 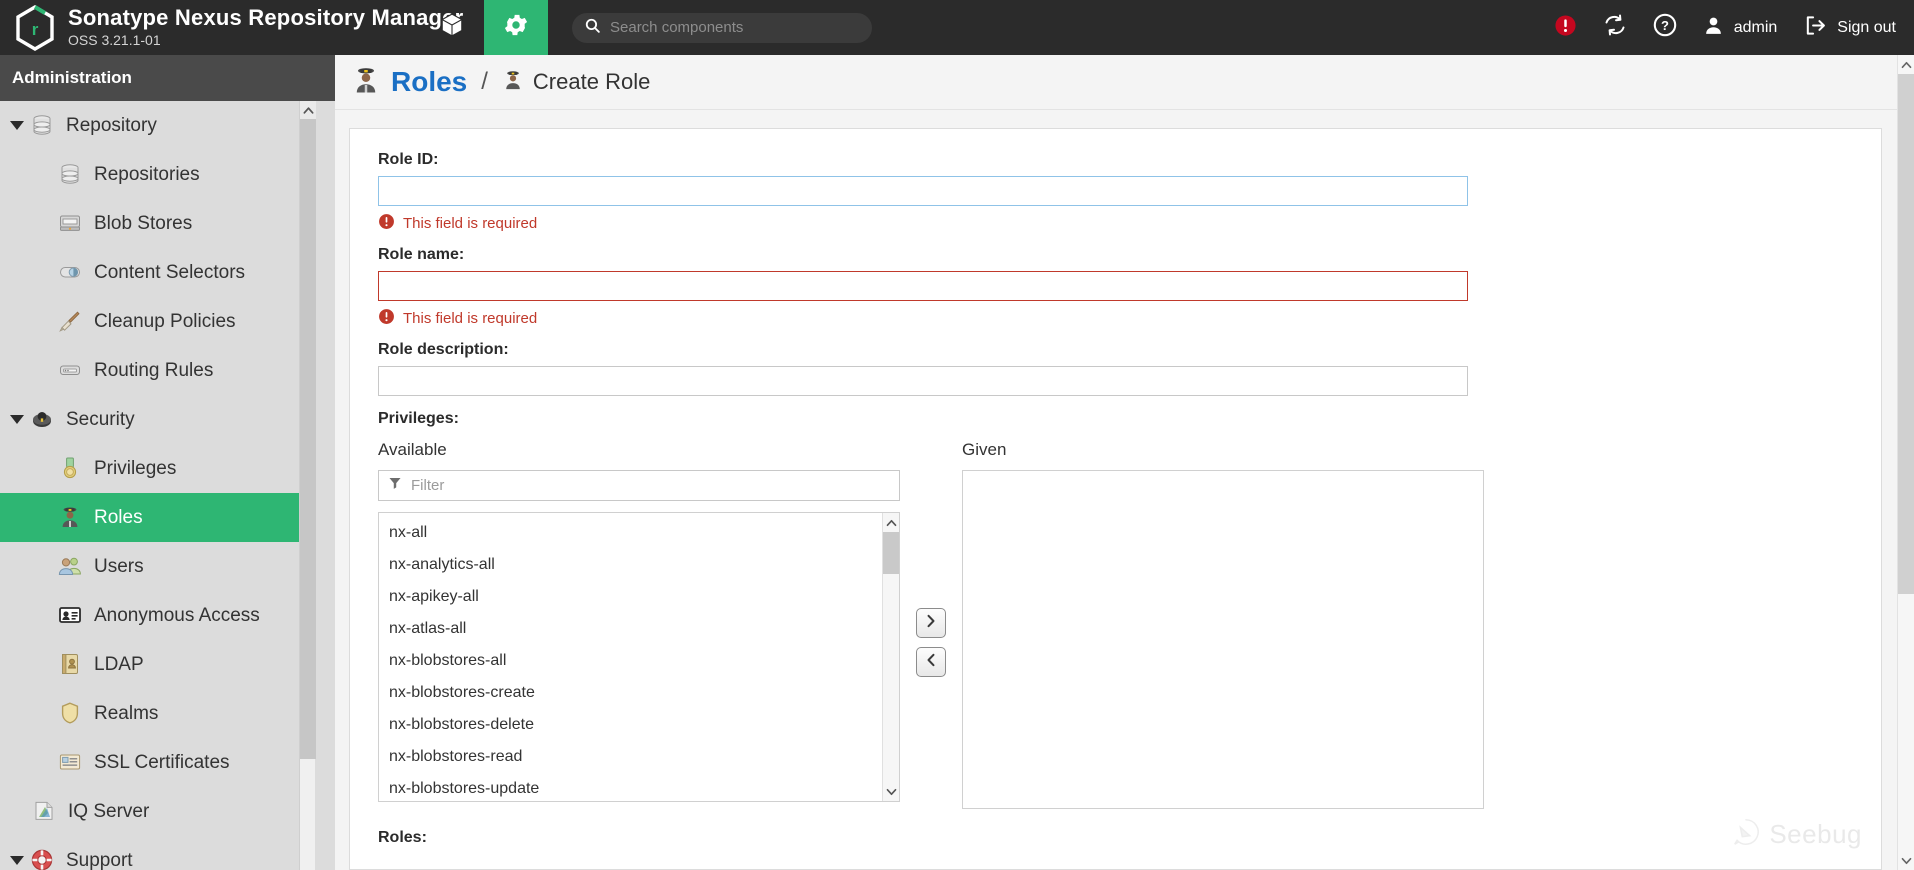 What do you see at coordinates (639, 693) in the screenshot?
I see `list-item: nx-blobstores-create` at bounding box center [639, 693].